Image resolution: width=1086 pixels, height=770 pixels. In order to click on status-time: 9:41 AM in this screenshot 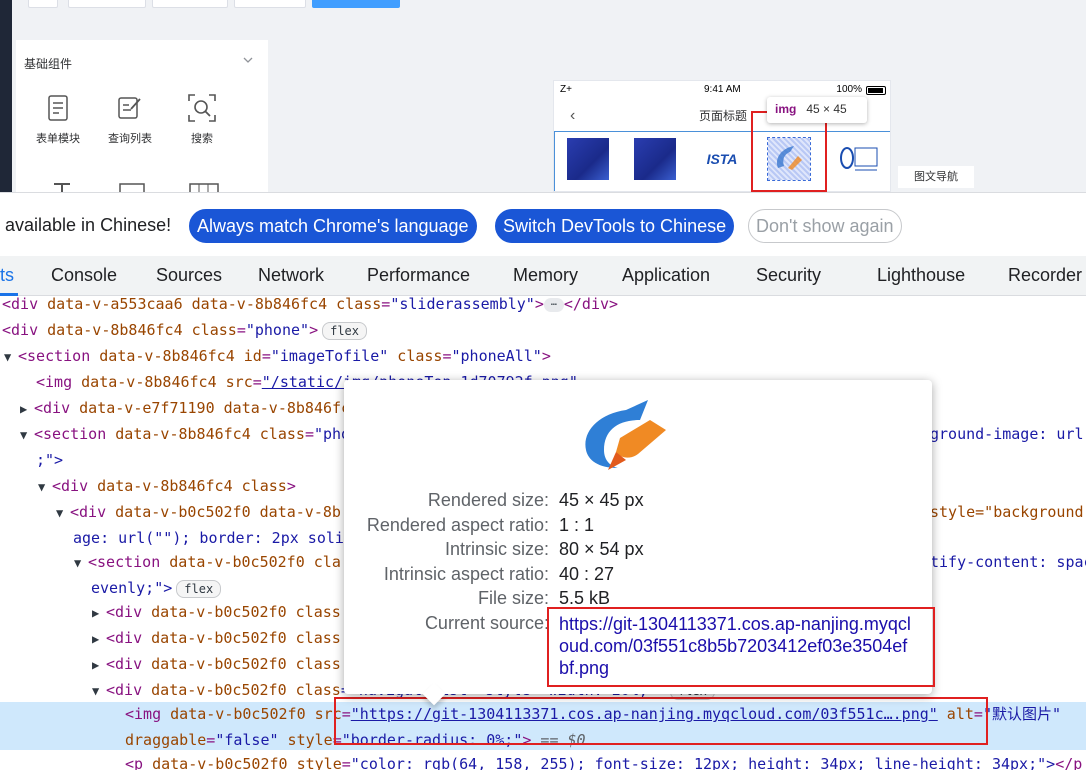, I will do `click(722, 89)`.